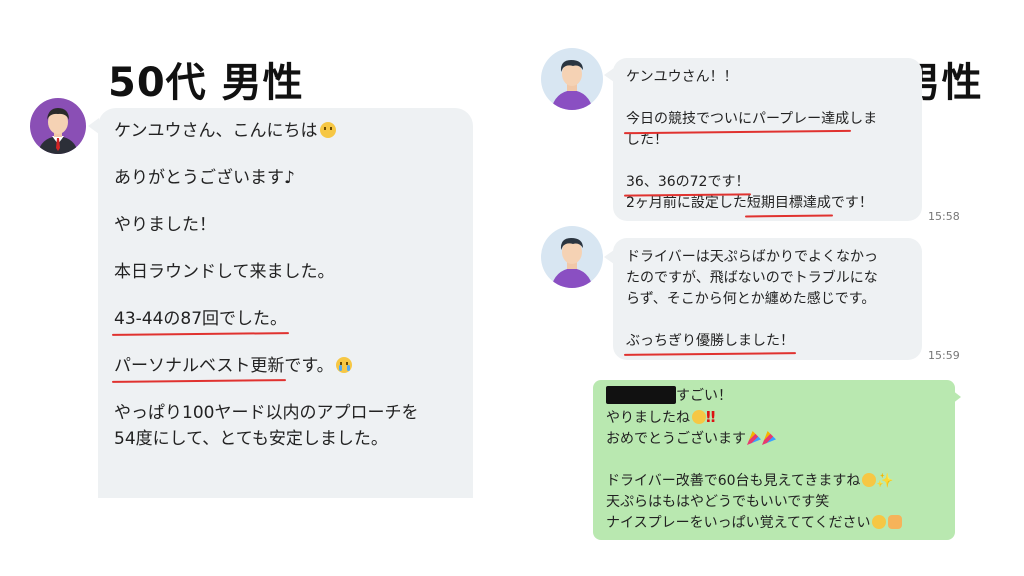 The width and height of the screenshot is (1024, 576). I want to click on text: おめでとうございます, so click(676, 439).